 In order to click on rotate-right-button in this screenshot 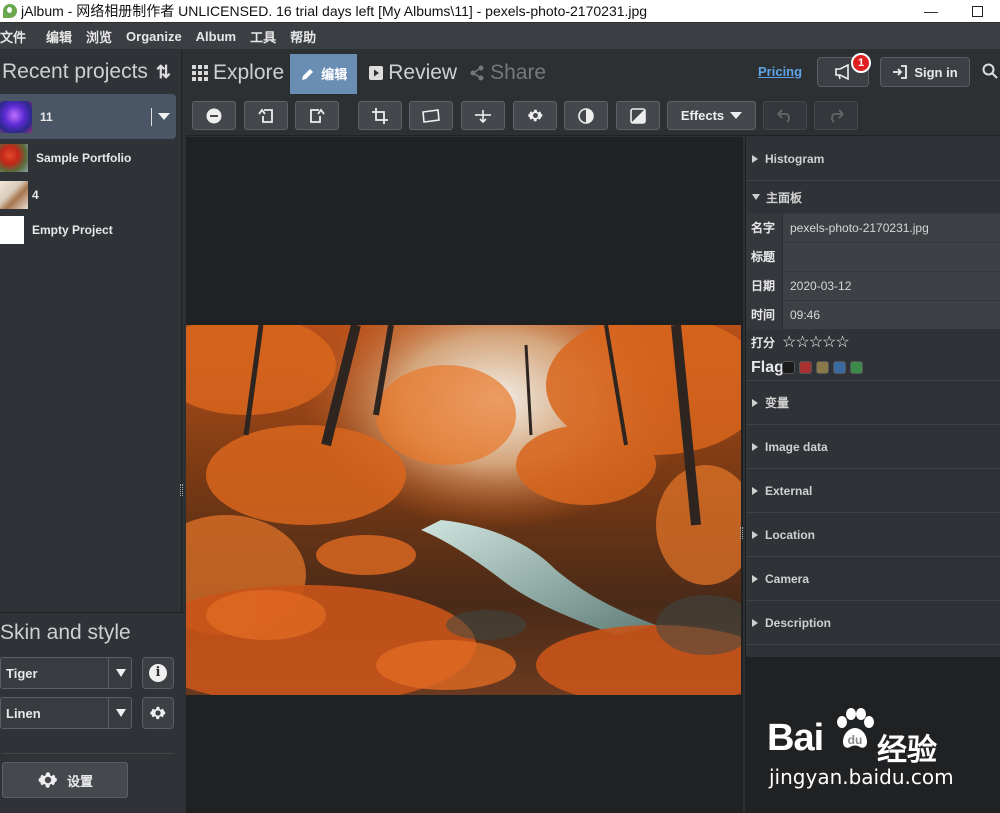, I will do `click(317, 115)`.